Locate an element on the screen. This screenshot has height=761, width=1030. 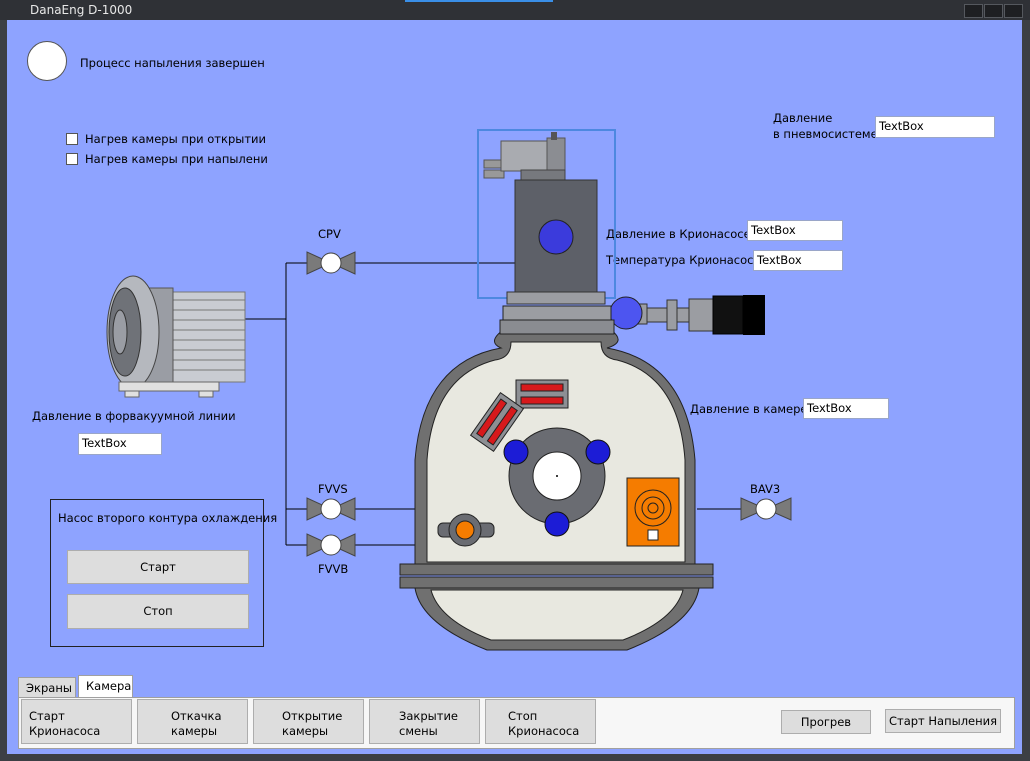
window-title: DanaEng D-1000 is located at coordinates (81, 10).